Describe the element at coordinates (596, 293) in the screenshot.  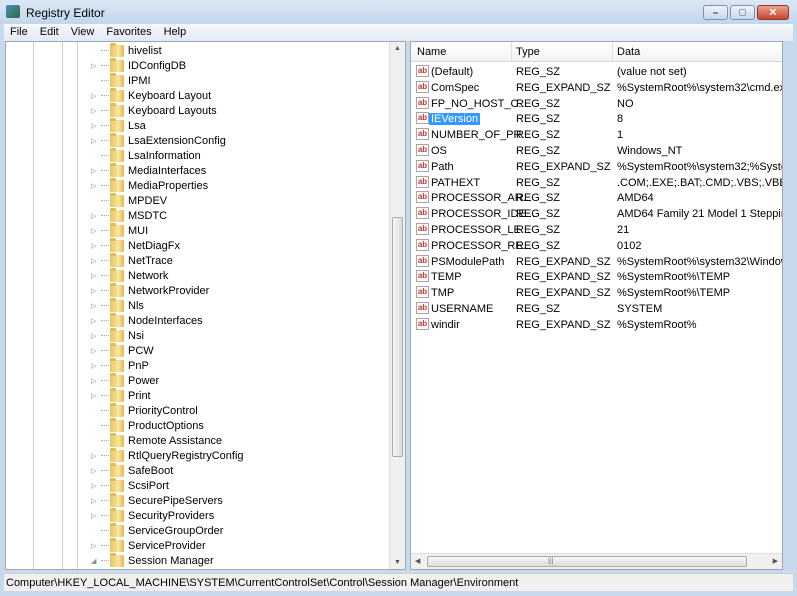
I see `value-row: ab TMP REG_EXPAND_SZ %SystemRoot%\TEMP` at that location.